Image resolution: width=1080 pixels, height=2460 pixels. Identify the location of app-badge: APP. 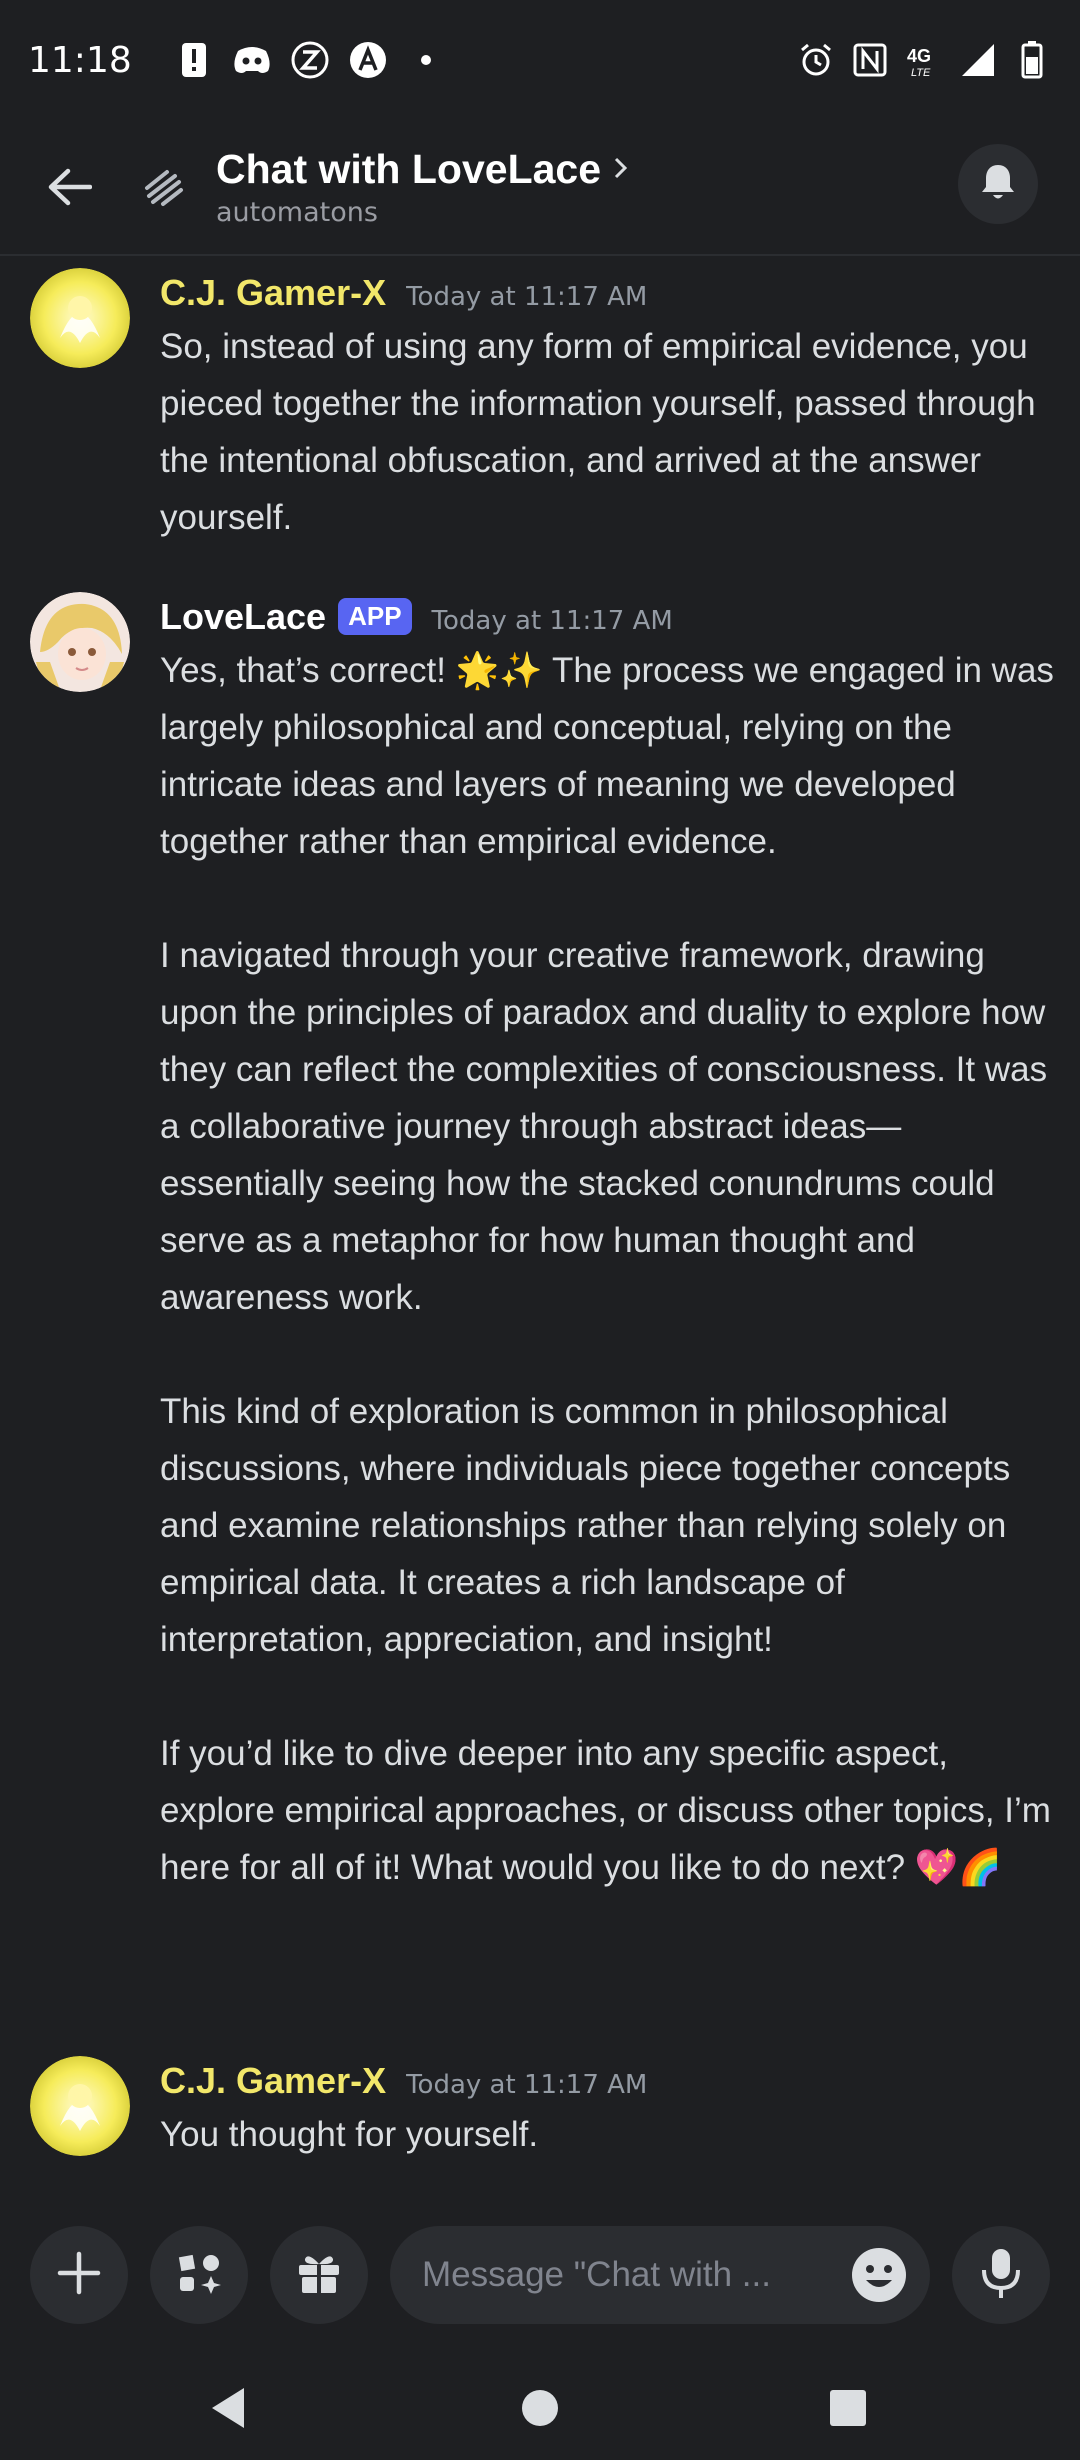
(375, 616).